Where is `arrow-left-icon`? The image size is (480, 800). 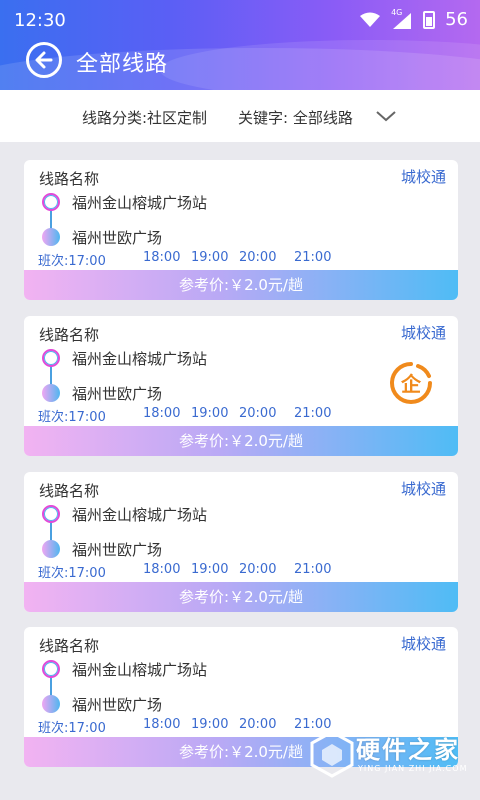
arrow-left-icon is located at coordinates (44, 60).